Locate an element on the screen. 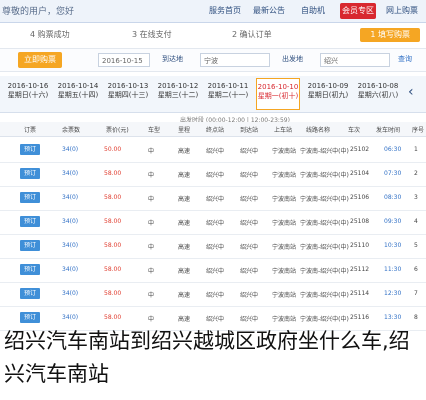  date-option-selected: 2016-10-10 星期一(初十) is located at coordinates (278, 94).